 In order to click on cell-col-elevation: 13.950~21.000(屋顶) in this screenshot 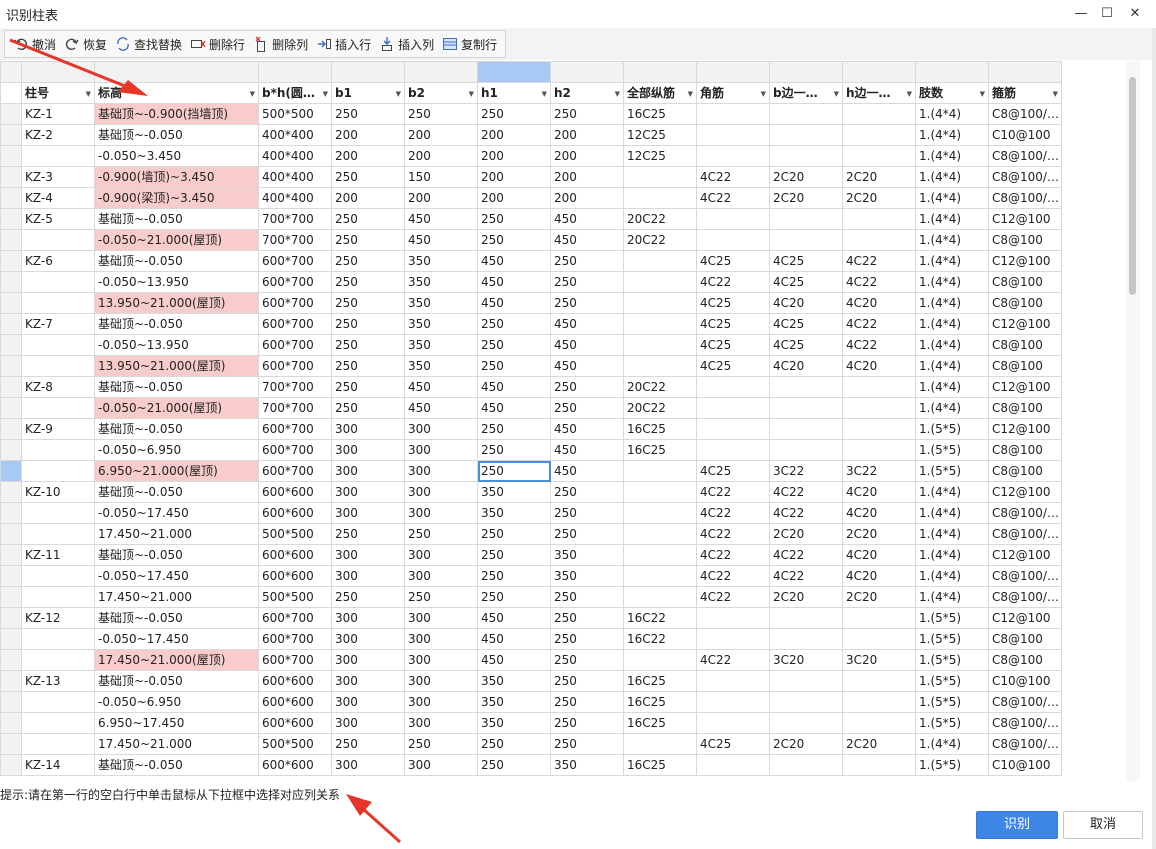, I will do `click(176, 366)`.